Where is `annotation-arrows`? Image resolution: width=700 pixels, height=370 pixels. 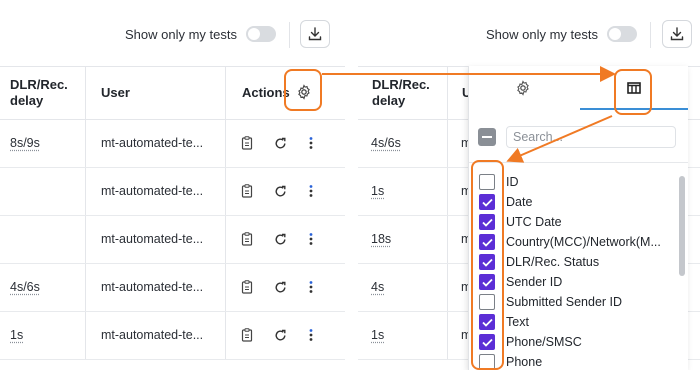
annotation-arrows is located at coordinates (469, 114).